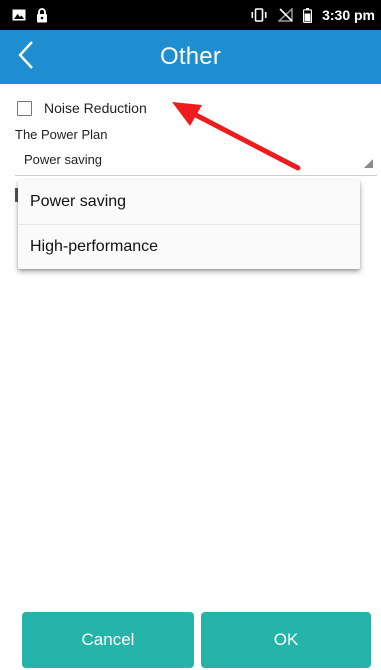  I want to click on chevron-left-icon, so click(26, 57).